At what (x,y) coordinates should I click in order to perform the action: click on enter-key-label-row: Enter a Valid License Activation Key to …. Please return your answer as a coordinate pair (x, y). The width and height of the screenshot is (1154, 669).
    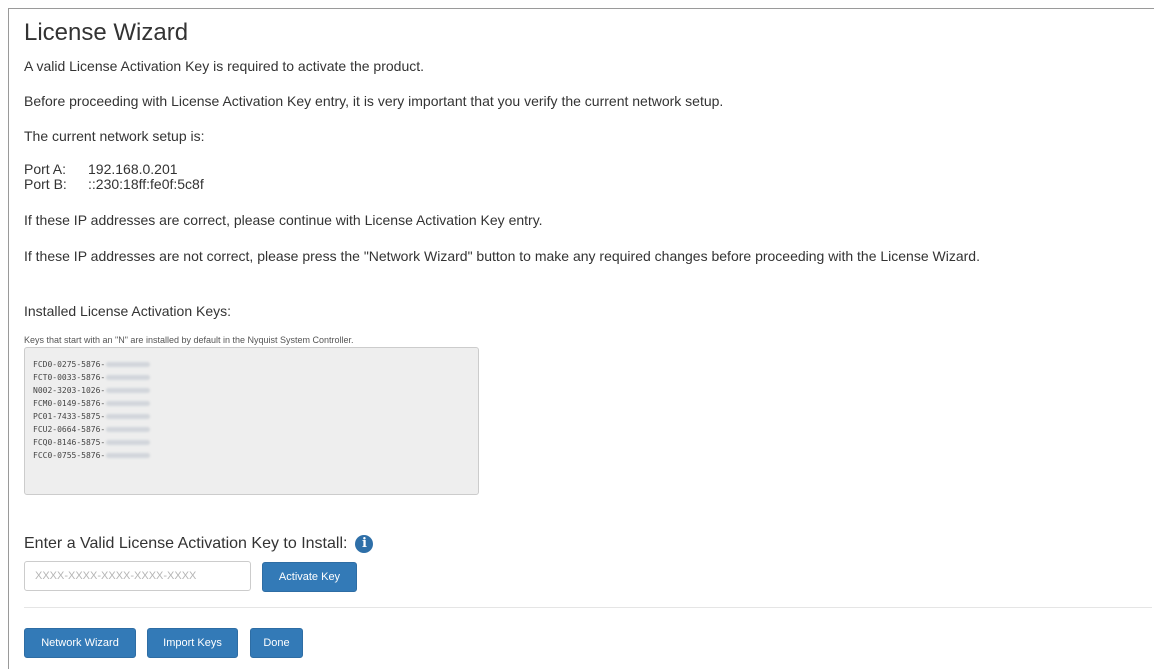
    Looking at the image, I should click on (199, 544).